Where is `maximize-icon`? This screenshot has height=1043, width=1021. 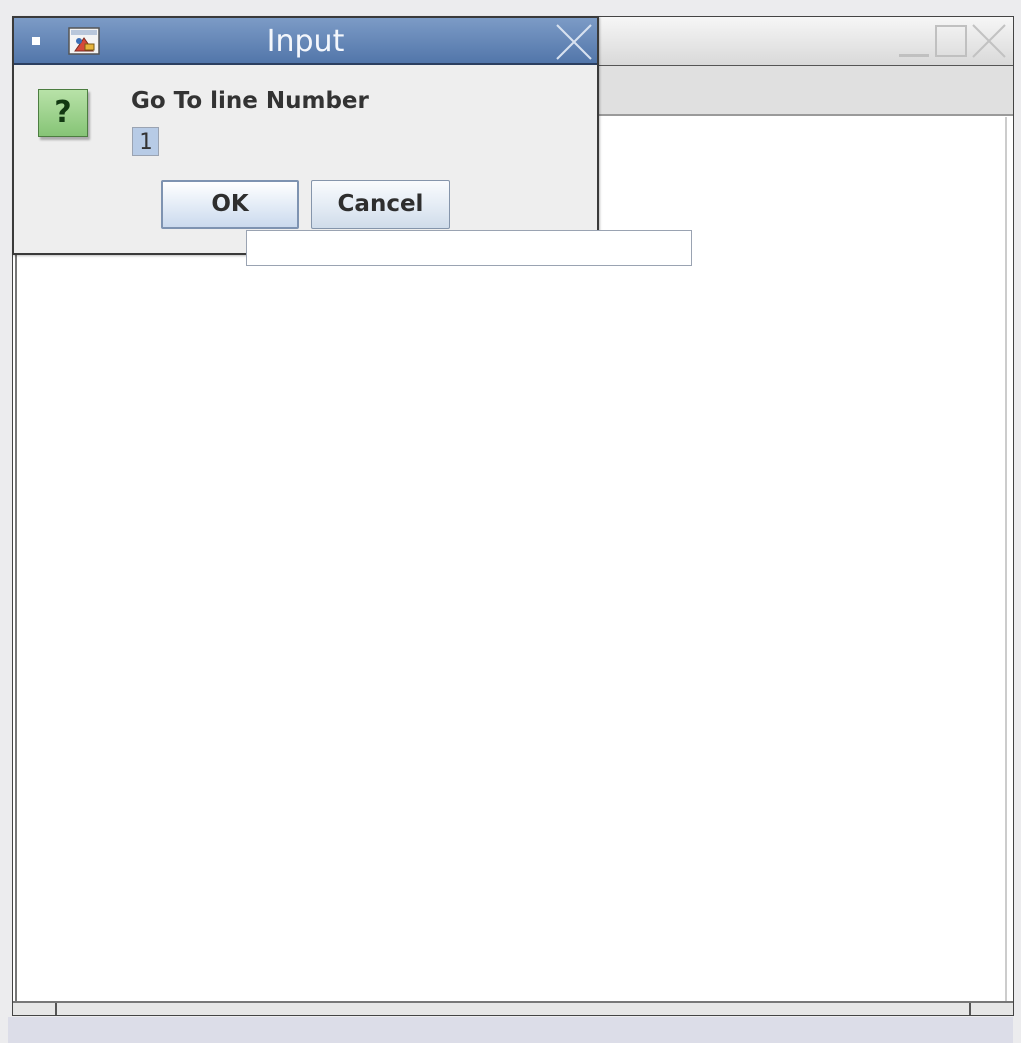
maximize-icon is located at coordinates (951, 41).